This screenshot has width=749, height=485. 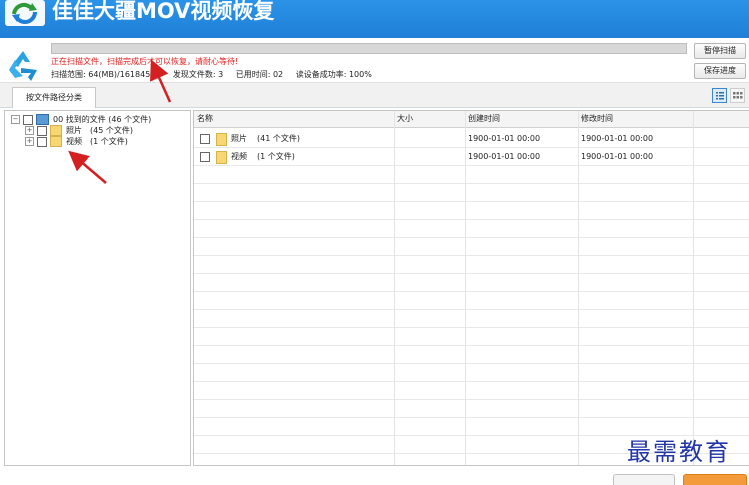 I want to click on collapse-icon: −, so click(x=15, y=119).